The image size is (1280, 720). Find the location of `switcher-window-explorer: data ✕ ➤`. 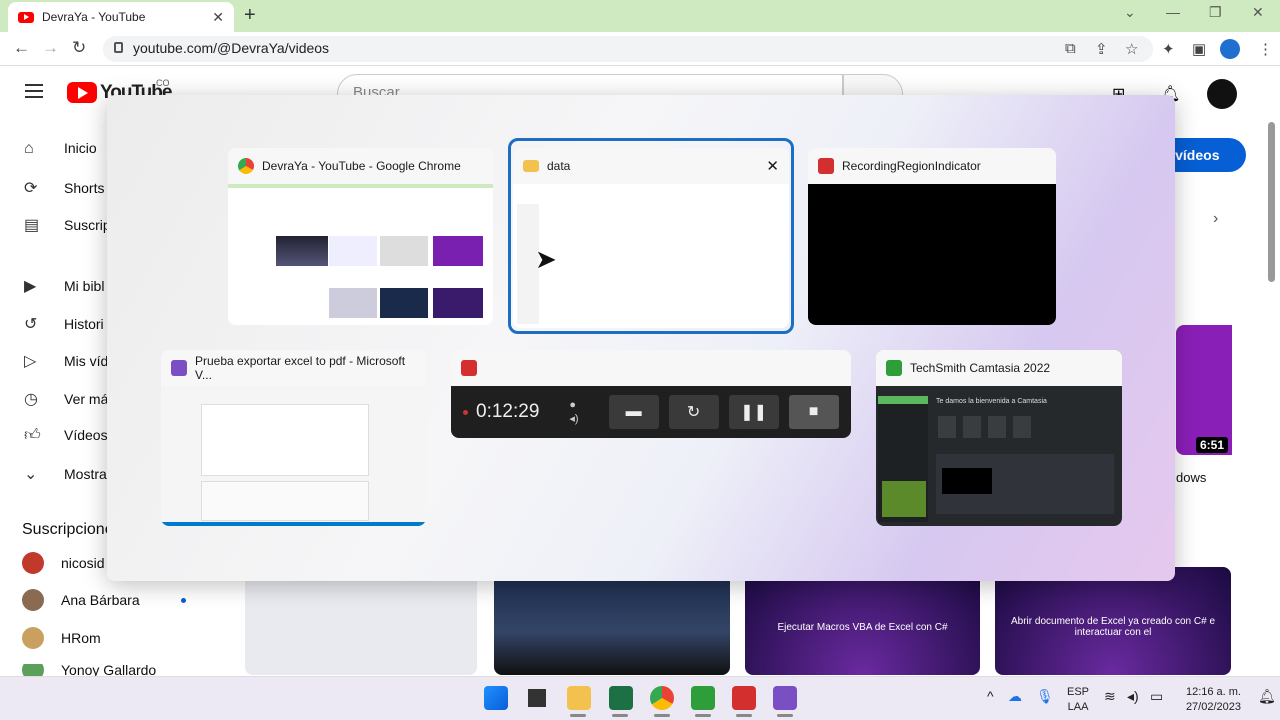

switcher-window-explorer: data ✕ ➤ is located at coordinates (651, 238).